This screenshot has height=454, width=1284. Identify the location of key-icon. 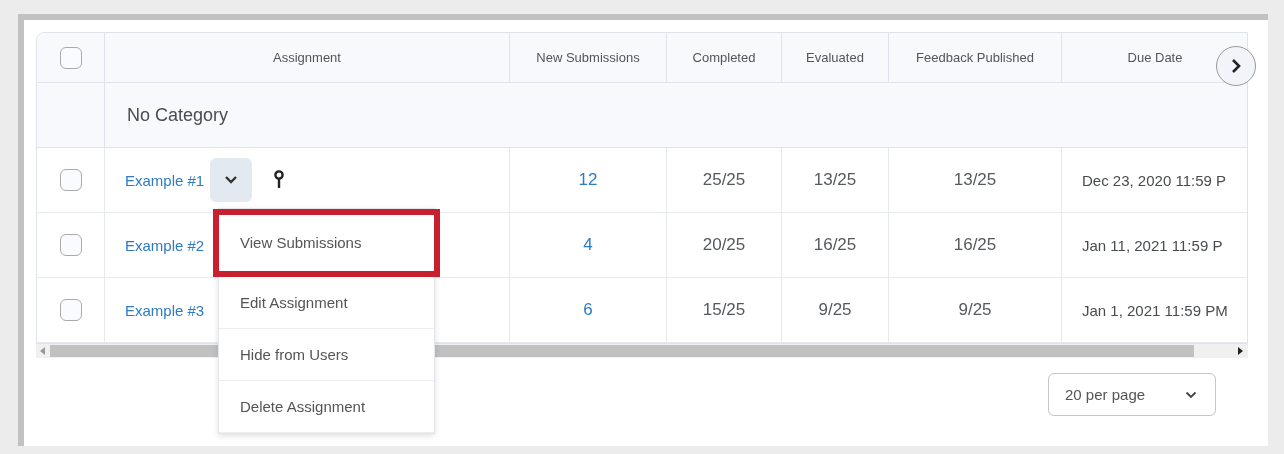
(279, 180).